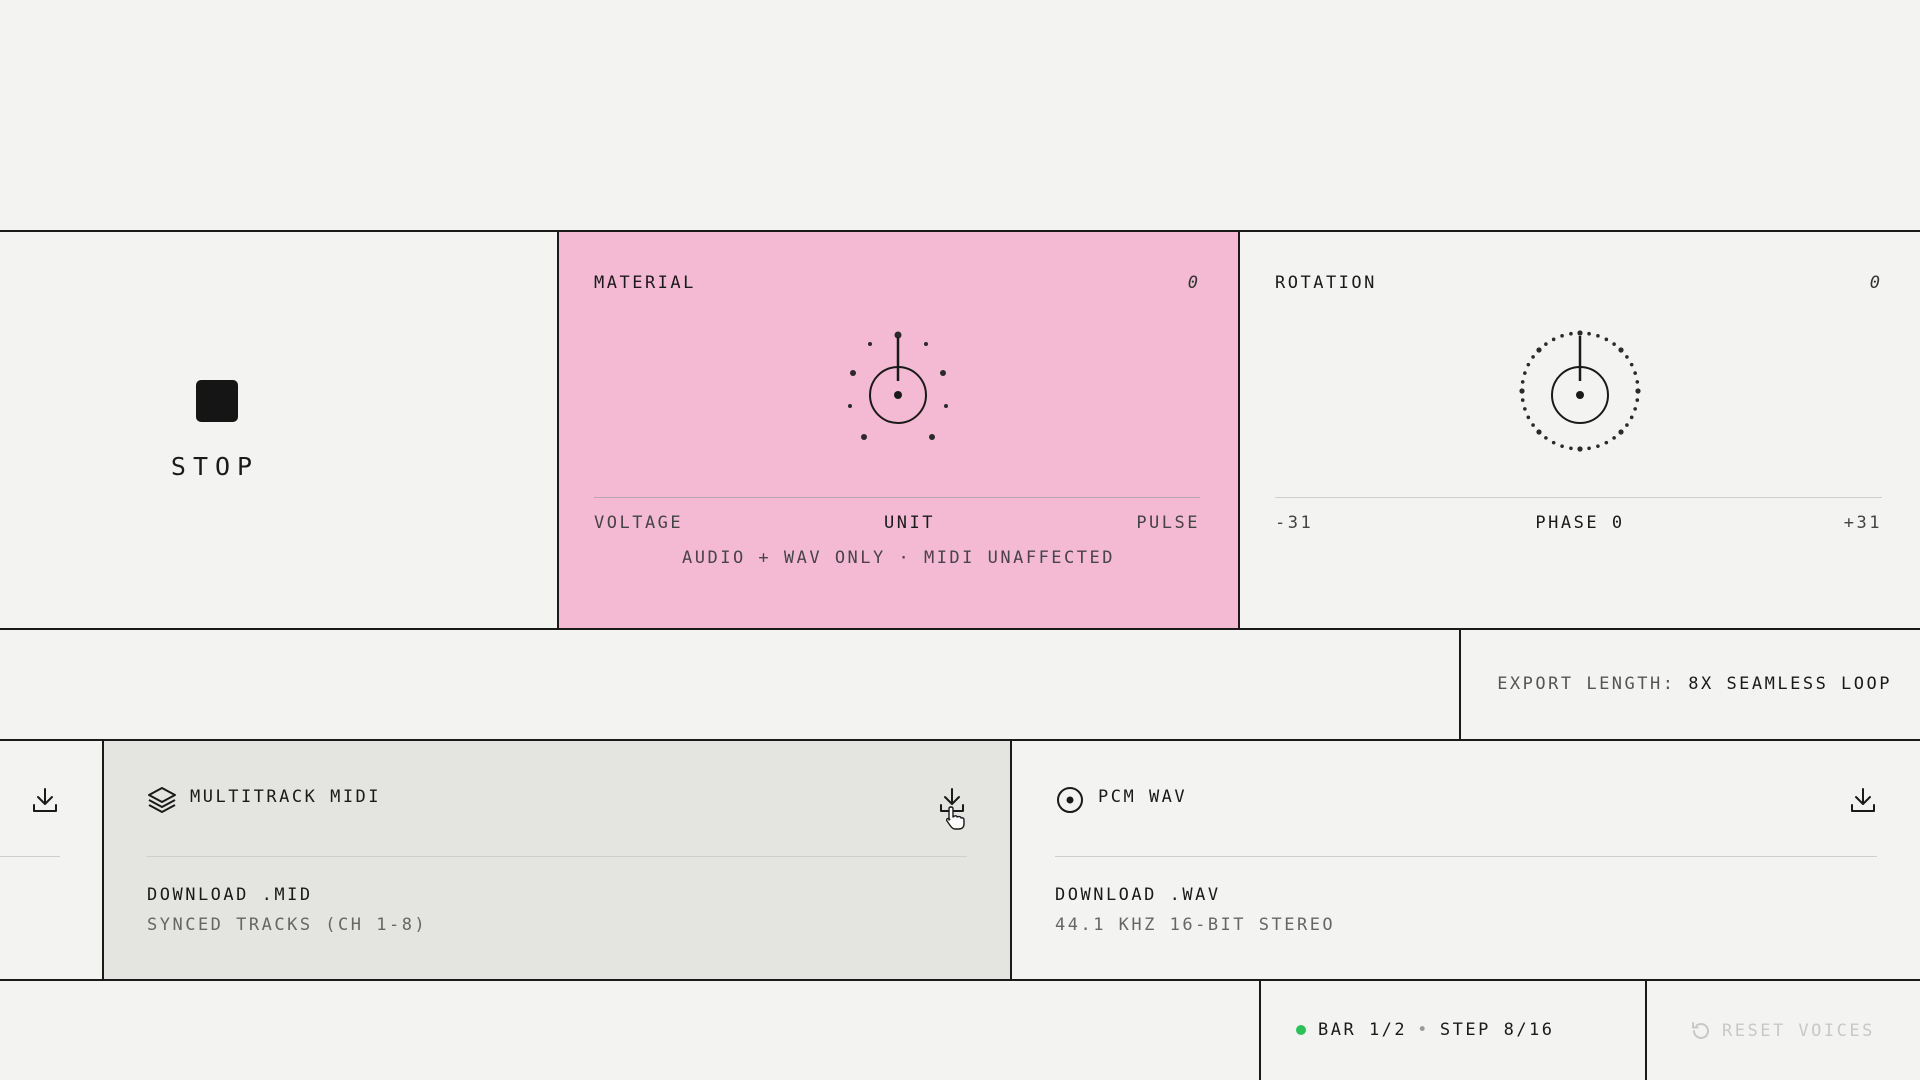  Describe the element at coordinates (1862, 523) in the screenshot. I see `rotation-tick-right: +31` at that location.